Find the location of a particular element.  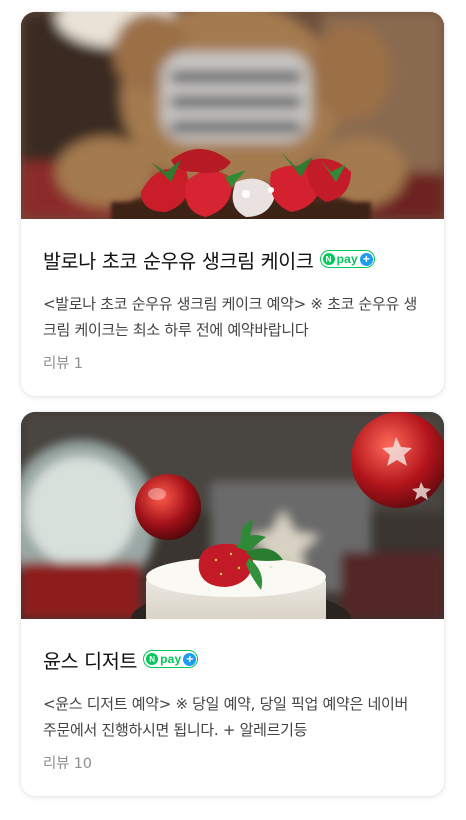

place-title: 윤스 디저트 is located at coordinates (90, 659).